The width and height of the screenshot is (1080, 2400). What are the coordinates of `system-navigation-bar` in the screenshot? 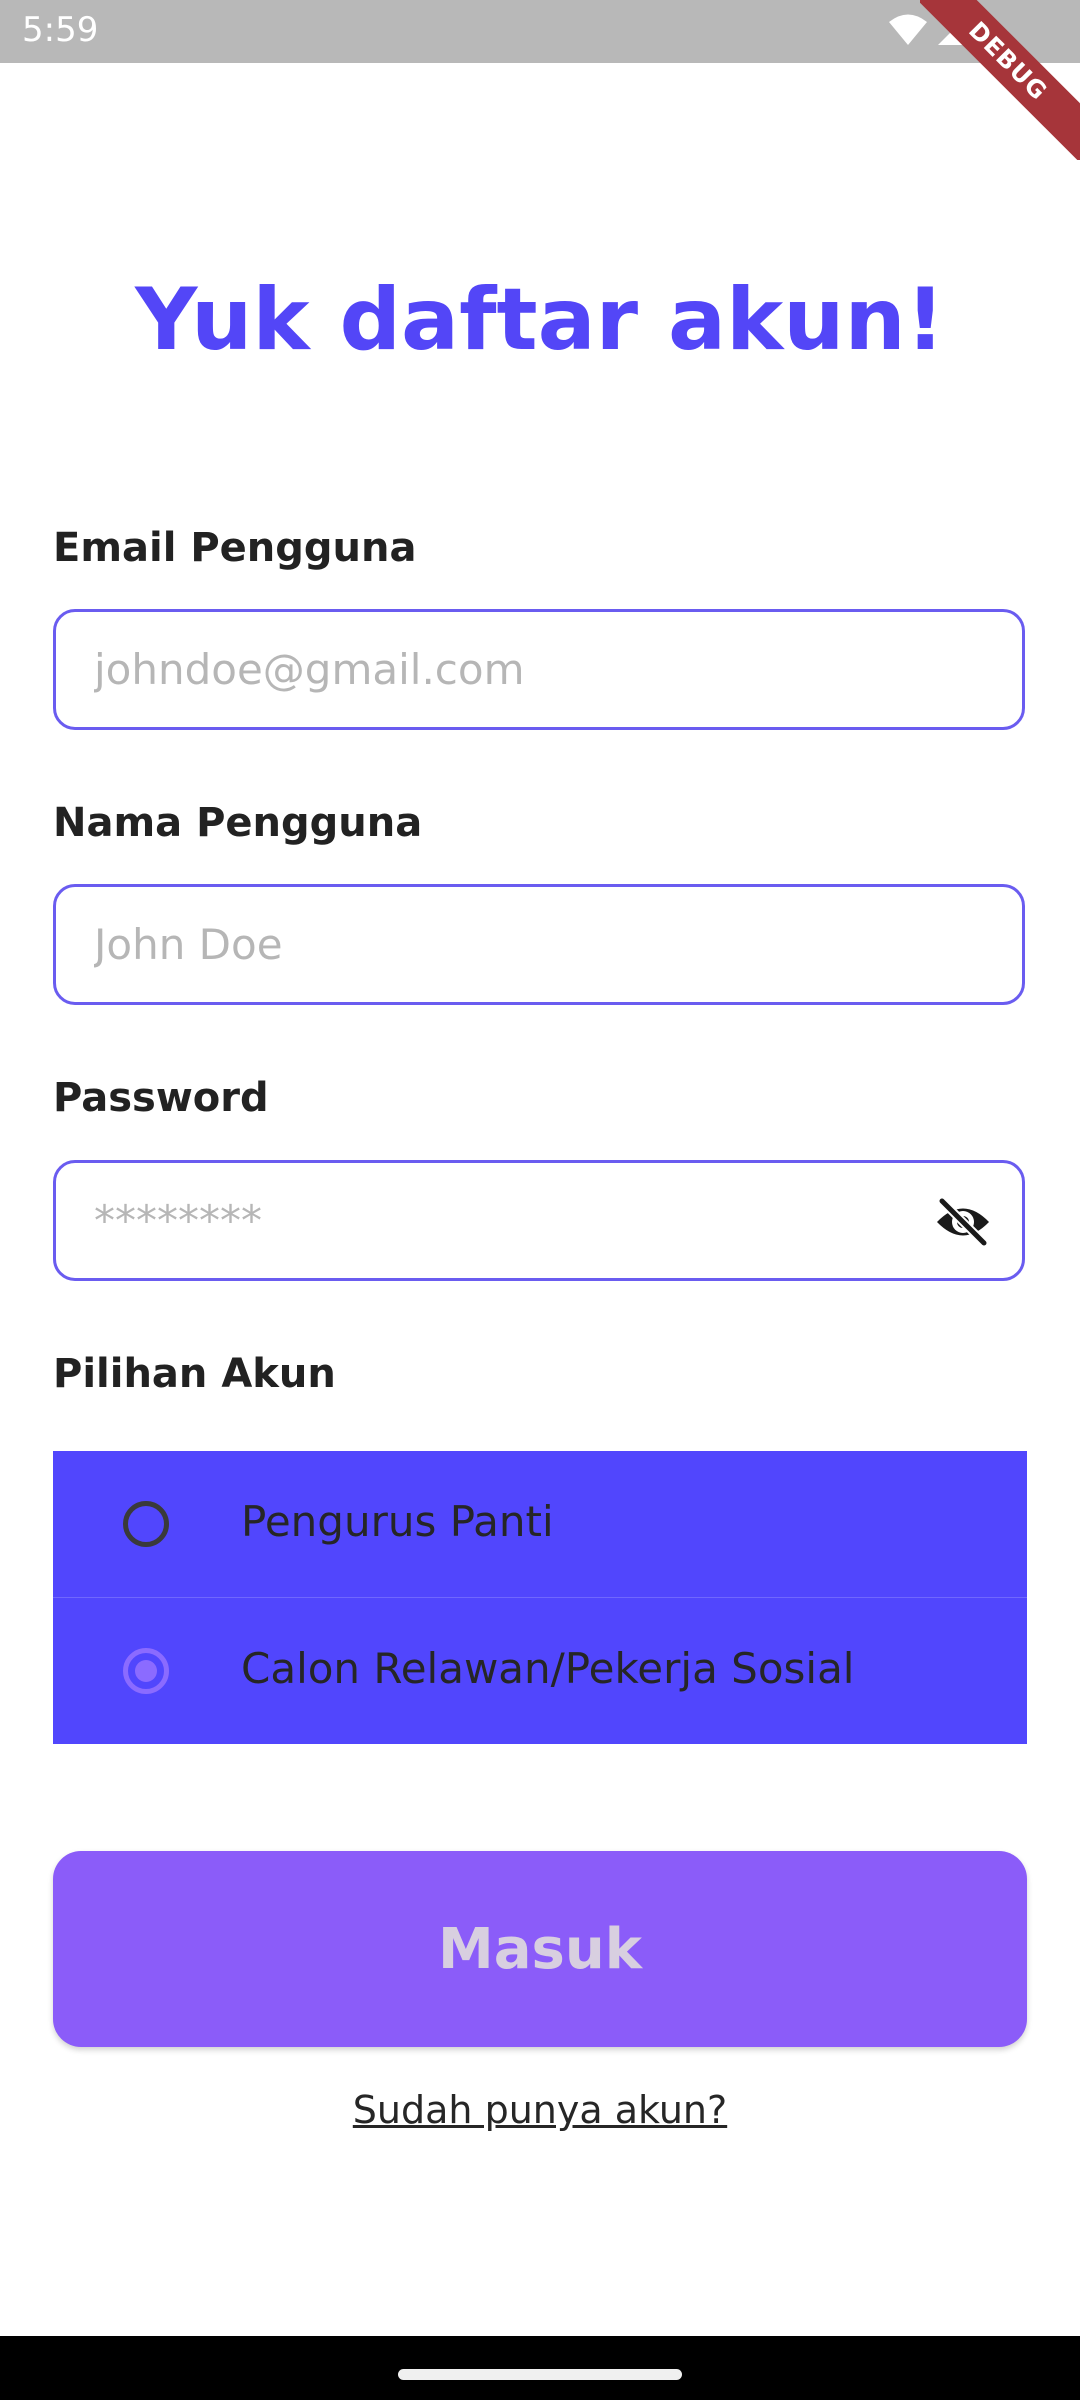 It's located at (540, 2368).